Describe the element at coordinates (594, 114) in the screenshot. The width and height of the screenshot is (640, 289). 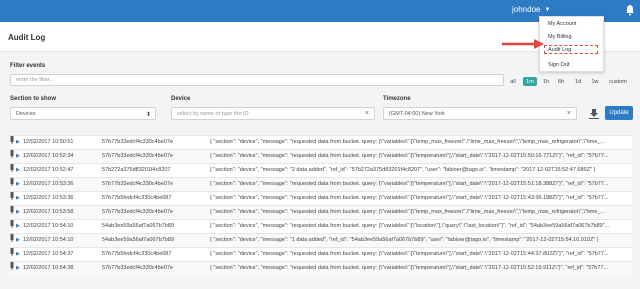
I see `download-icon` at that location.